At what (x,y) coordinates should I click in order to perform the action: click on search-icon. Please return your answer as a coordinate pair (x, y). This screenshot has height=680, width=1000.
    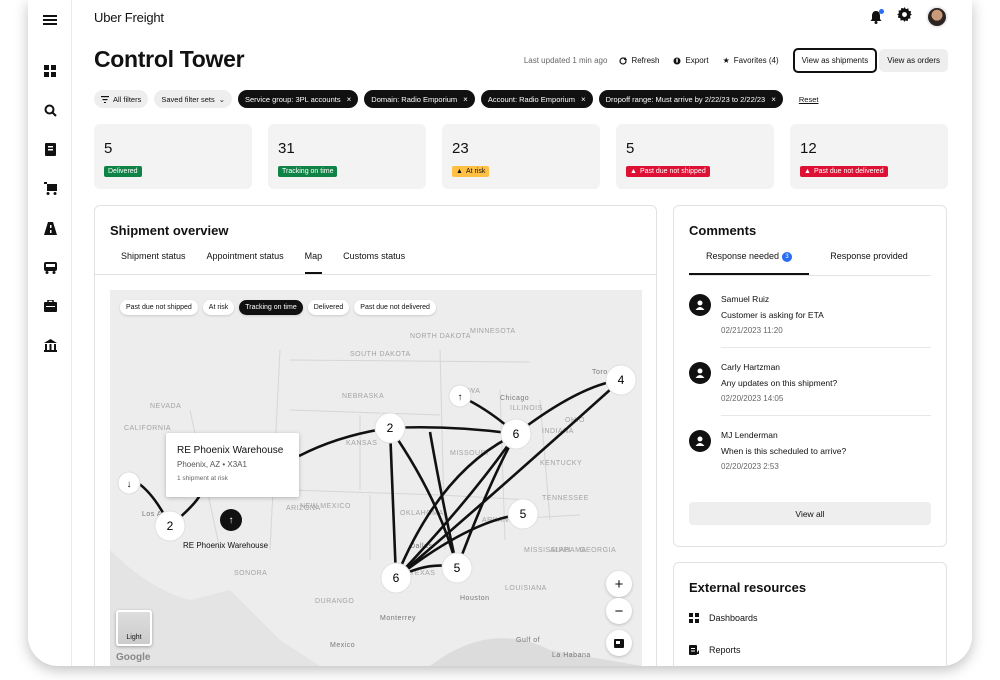
    Looking at the image, I should click on (50, 110).